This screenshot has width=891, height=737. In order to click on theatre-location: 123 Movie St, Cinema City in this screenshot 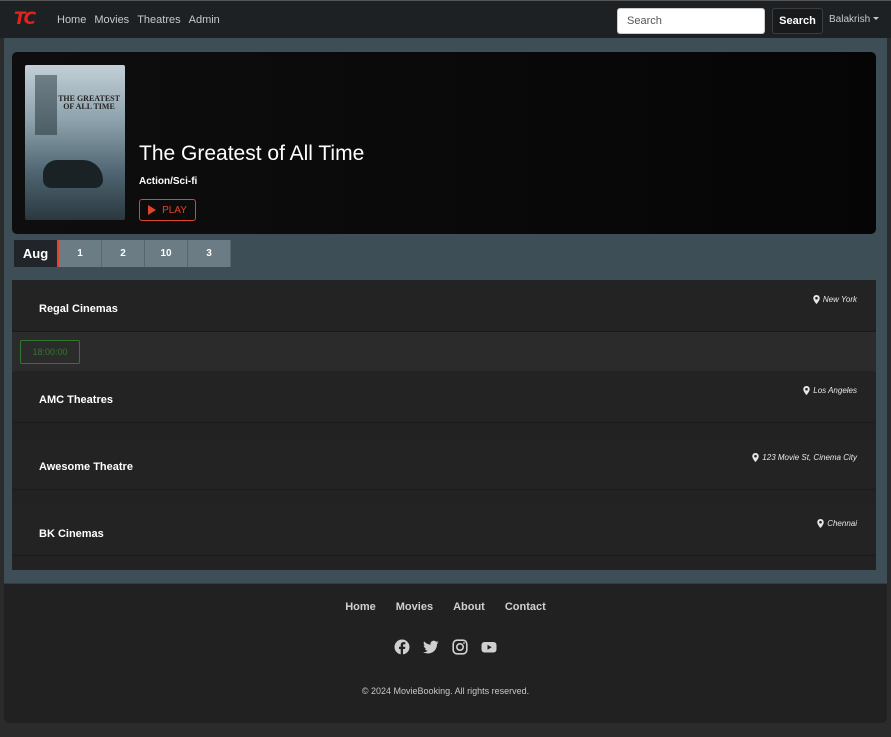, I will do `click(804, 457)`.